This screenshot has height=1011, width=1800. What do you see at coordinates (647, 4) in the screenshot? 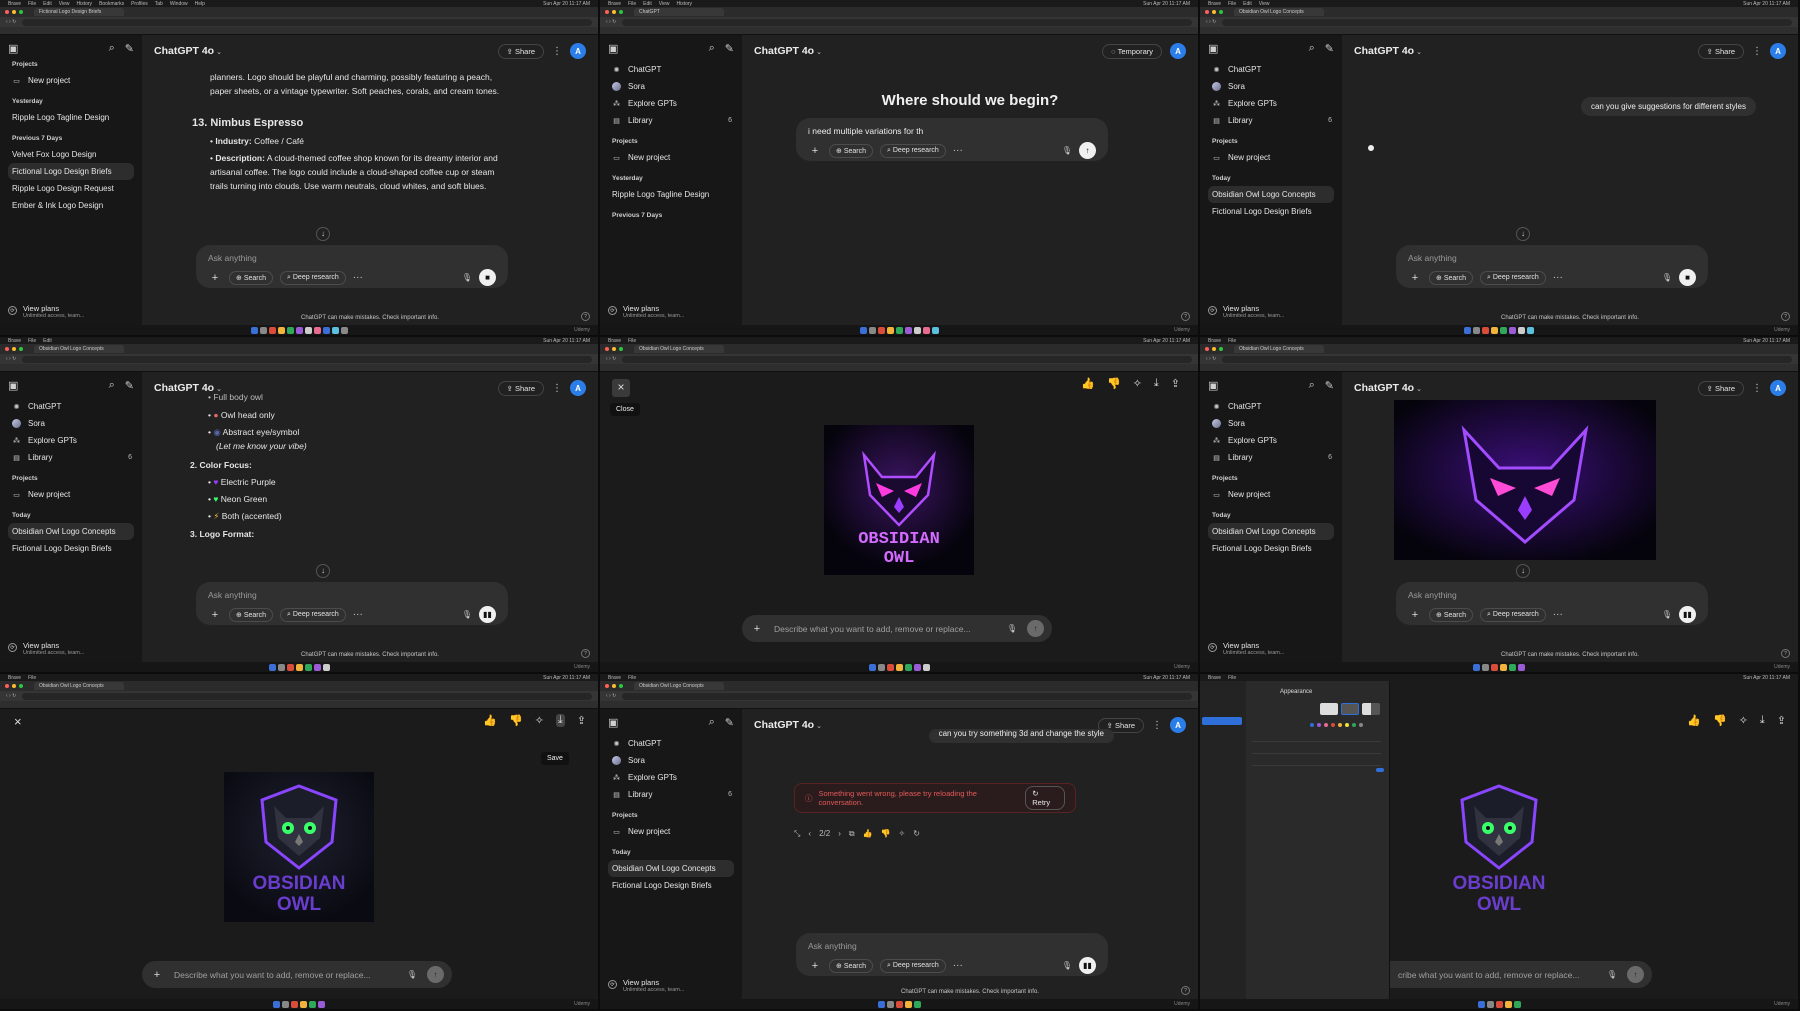
I see `menu-edit: Edit` at bounding box center [647, 4].